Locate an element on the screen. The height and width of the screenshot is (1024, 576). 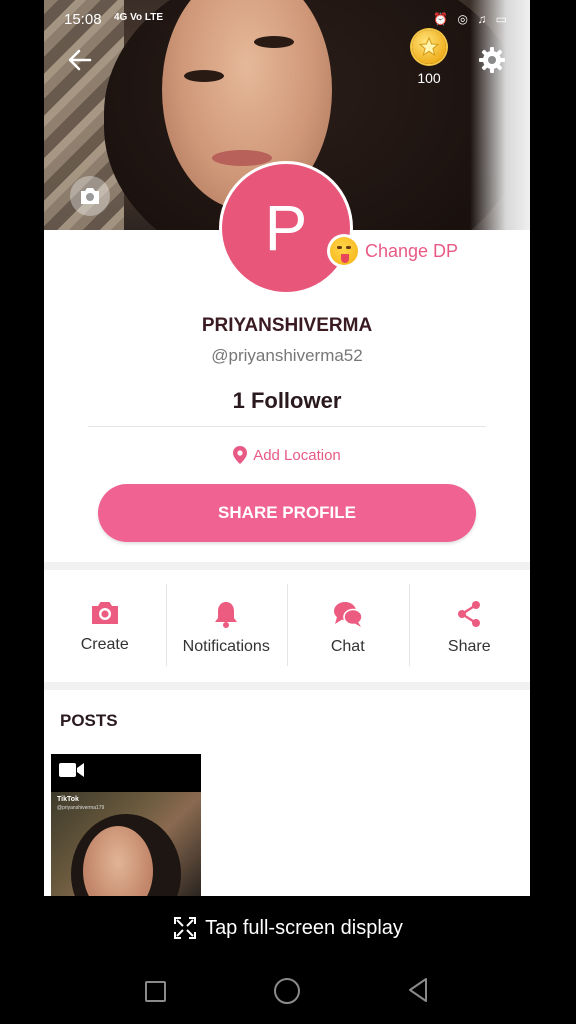
fullscreen-hint: Tap full-screen display is located at coordinates (288, 928).